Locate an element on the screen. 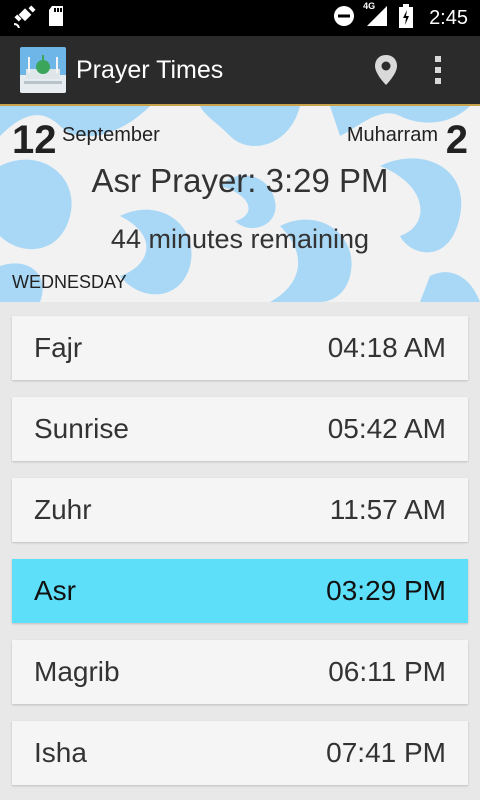 This screenshot has width=480, height=800. prayer-name: Magrib is located at coordinates (77, 671).